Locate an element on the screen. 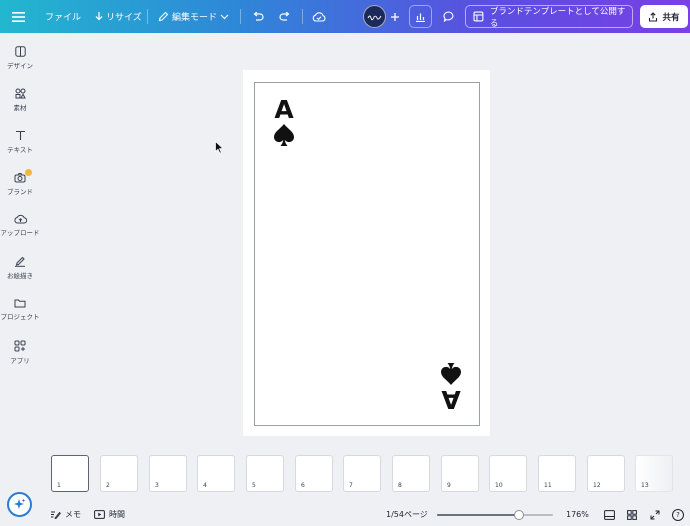 This screenshot has height=526, width=690. timer-label: 時間 is located at coordinates (117, 514).